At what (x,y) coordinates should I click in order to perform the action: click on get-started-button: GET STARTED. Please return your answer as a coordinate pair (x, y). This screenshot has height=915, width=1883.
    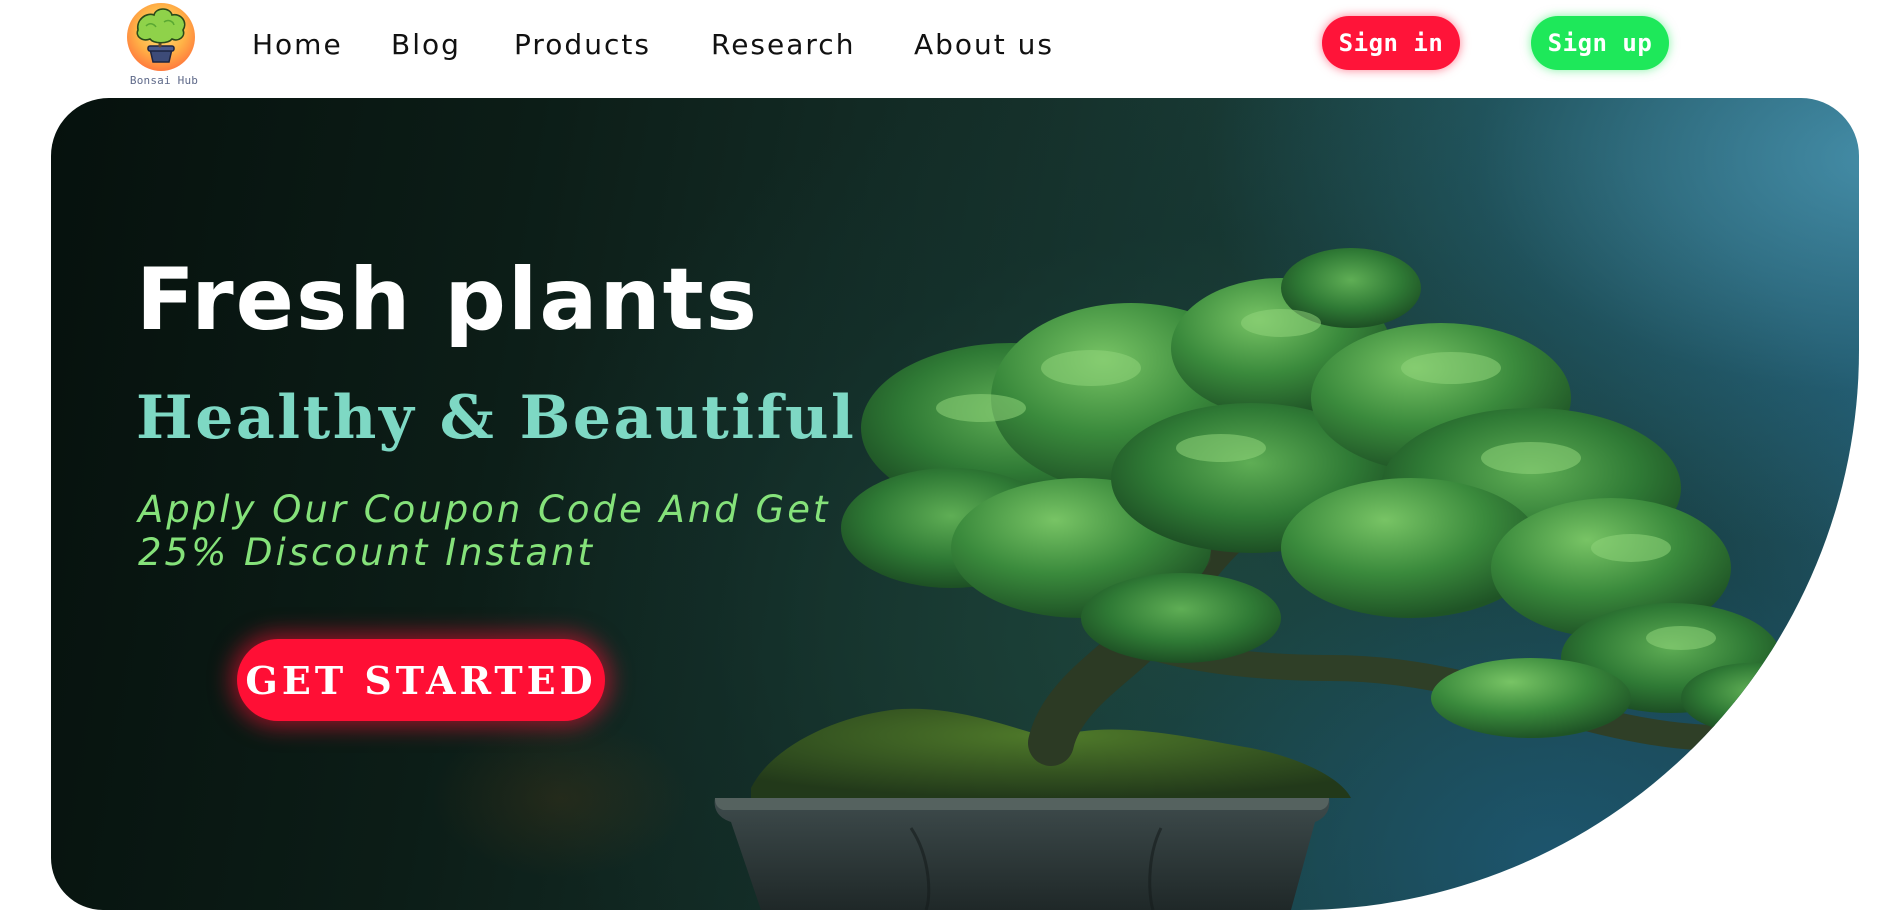
    Looking at the image, I should click on (421, 680).